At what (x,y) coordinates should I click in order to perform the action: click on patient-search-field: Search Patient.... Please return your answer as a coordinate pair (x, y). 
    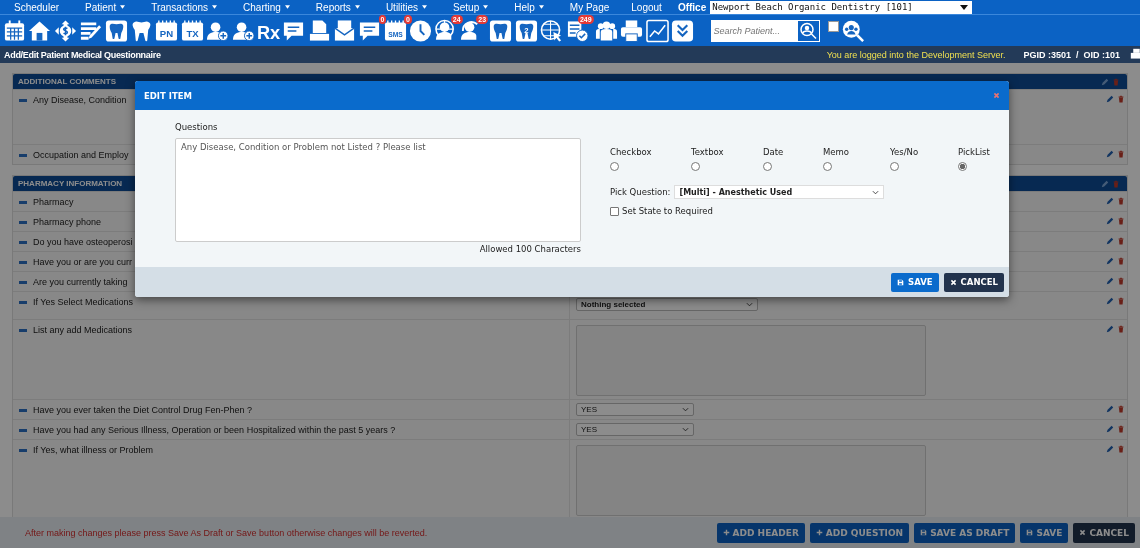
    Looking at the image, I should click on (753, 30).